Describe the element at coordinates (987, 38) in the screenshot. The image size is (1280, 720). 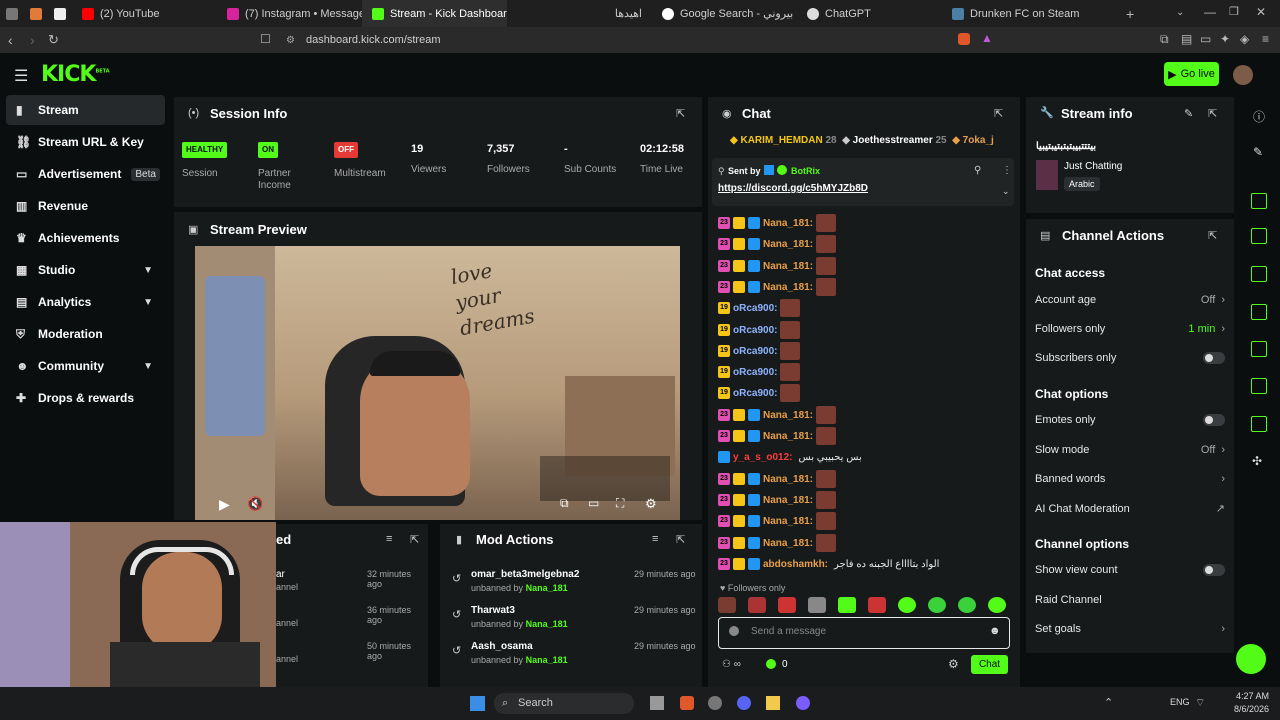
I see `brave-rewards-icon: ▲` at that location.